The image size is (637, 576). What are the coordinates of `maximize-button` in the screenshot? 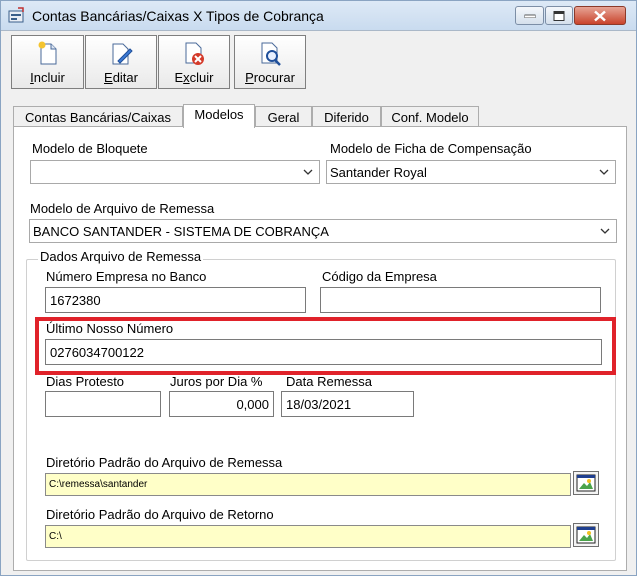 It's located at (559, 15).